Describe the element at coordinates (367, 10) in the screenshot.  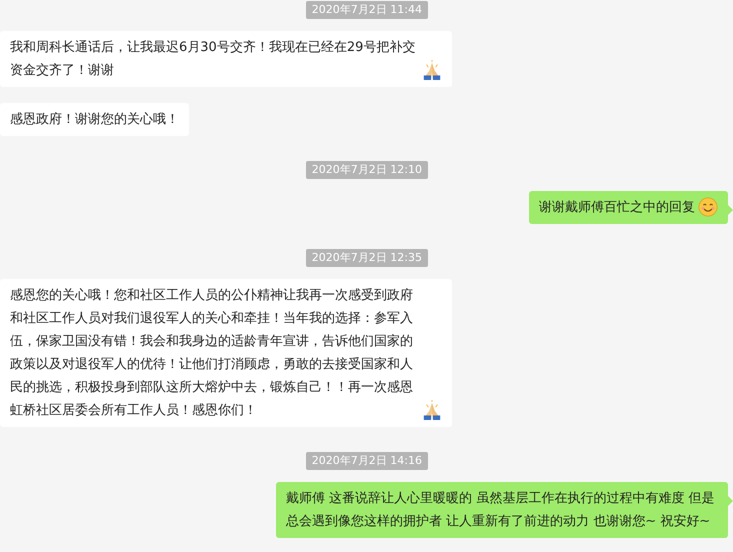
I see `timestamp: 2020年7月2日 11:44` at that location.